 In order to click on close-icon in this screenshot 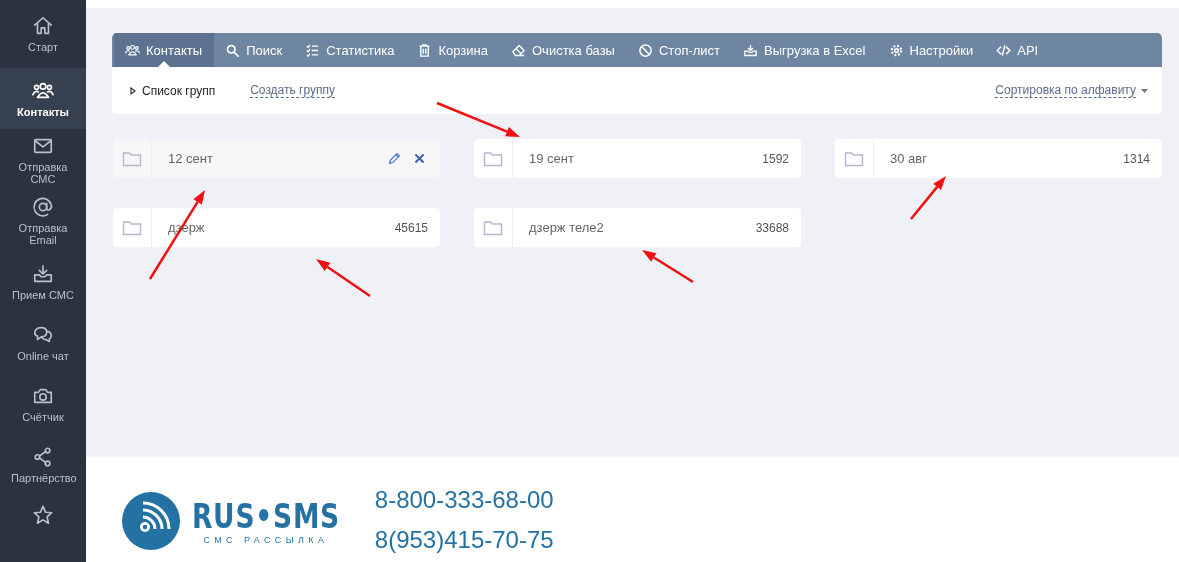, I will do `click(419, 158)`.